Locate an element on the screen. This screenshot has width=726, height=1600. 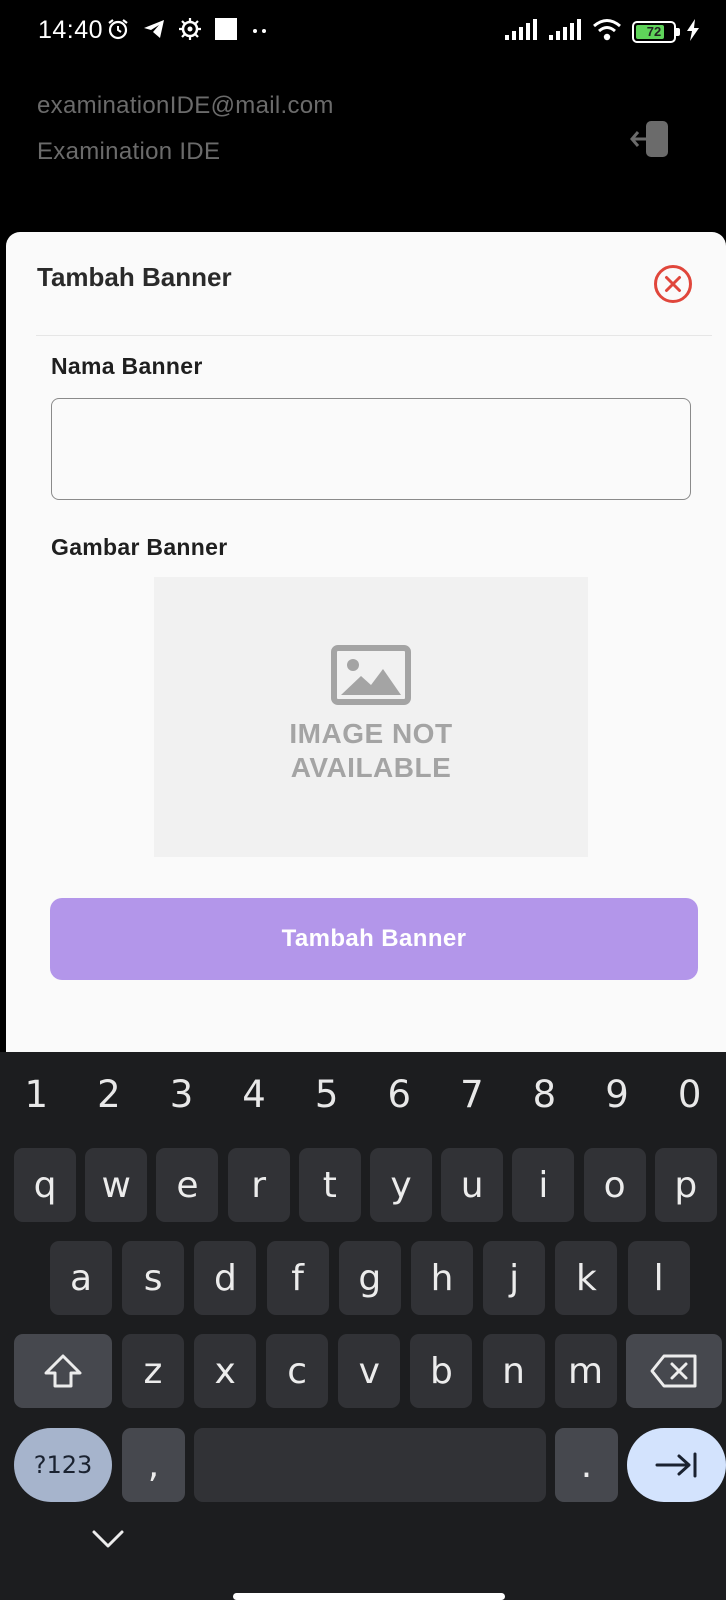
enter-key is located at coordinates (676, 1465).